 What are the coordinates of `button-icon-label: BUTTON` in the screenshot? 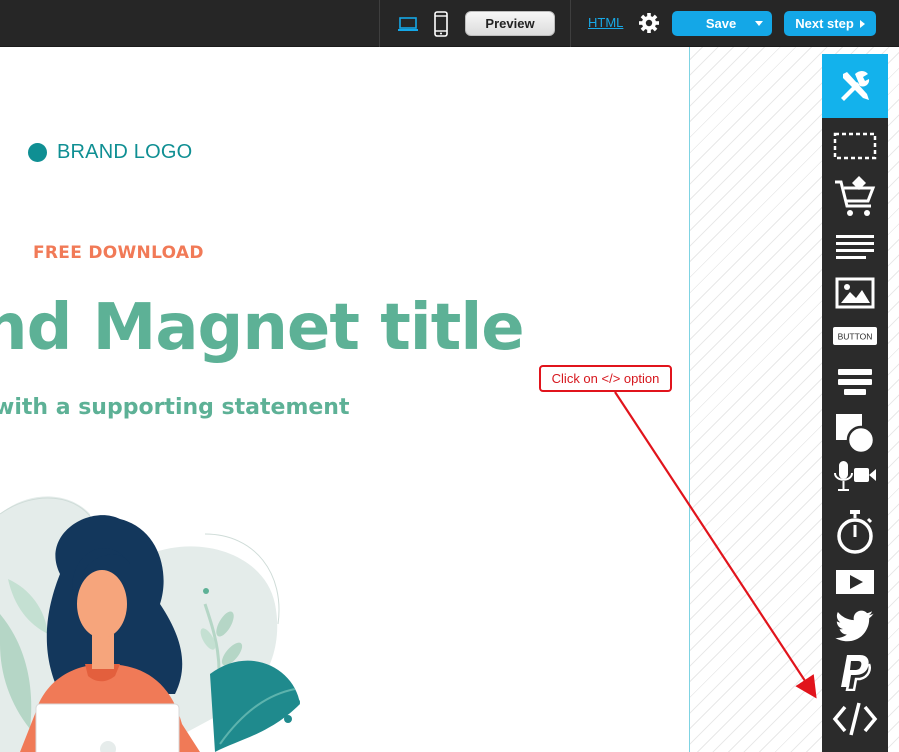 It's located at (855, 337).